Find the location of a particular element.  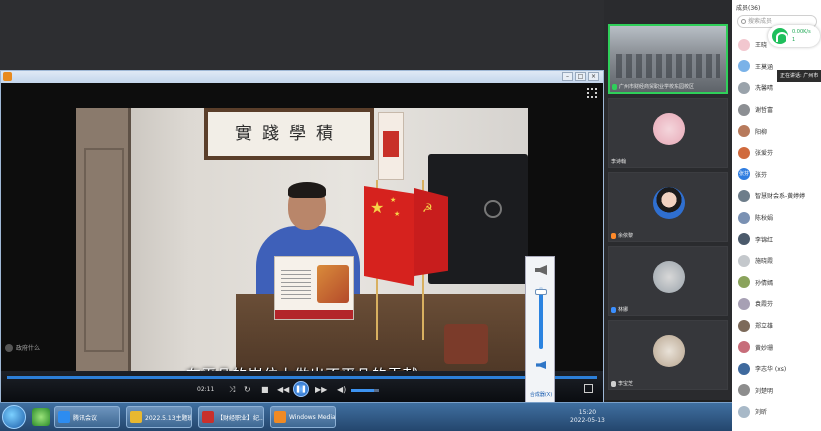

network-count: 1 is located at coordinates (794, 40).